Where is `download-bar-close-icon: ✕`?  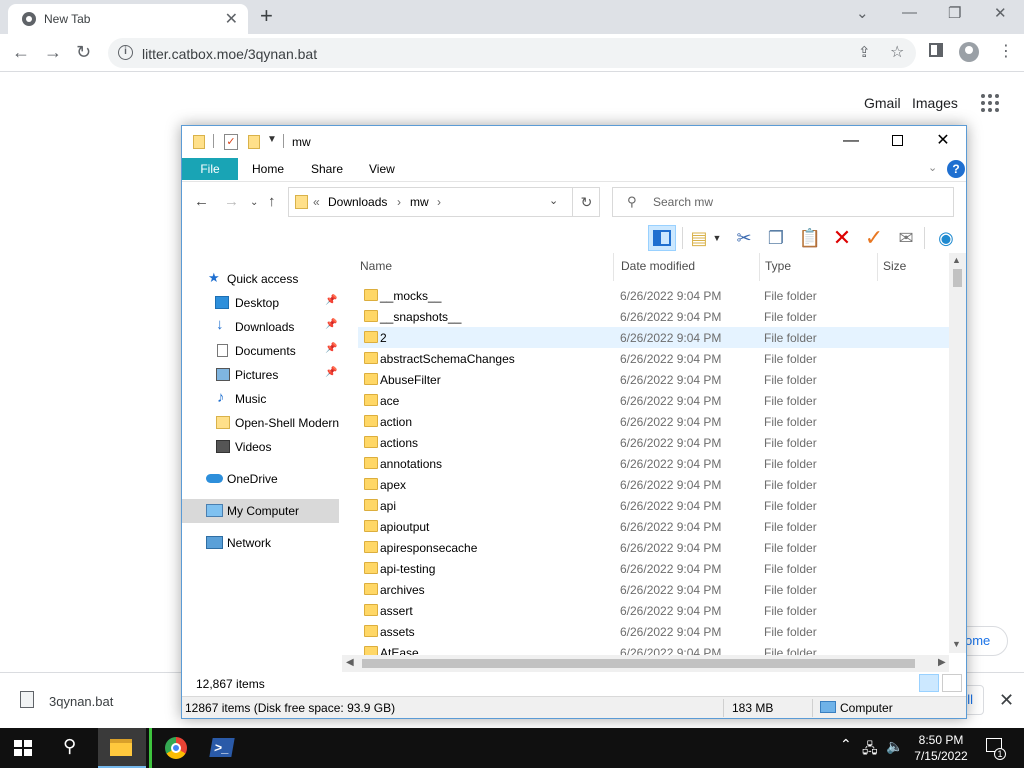
download-bar-close-icon: ✕ is located at coordinates (1006, 700).